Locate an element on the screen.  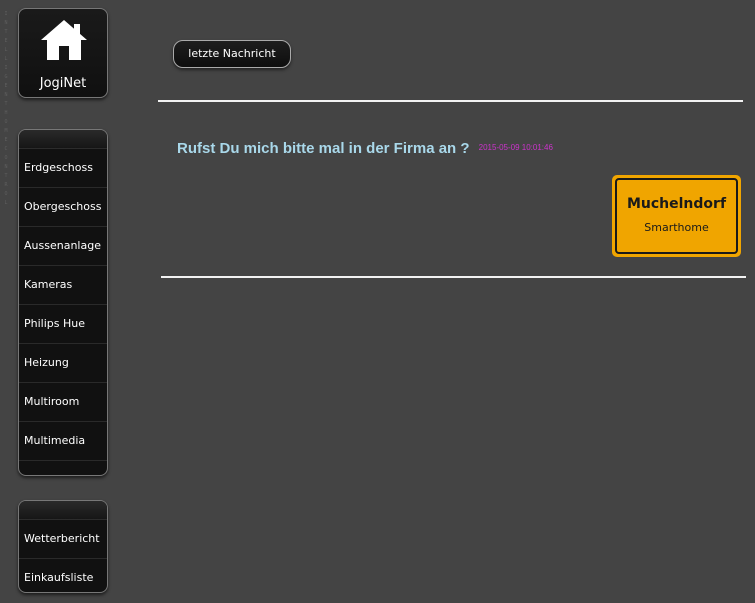
menu-item-einkaufsliste: Einkaufsliste is located at coordinates (63, 575).